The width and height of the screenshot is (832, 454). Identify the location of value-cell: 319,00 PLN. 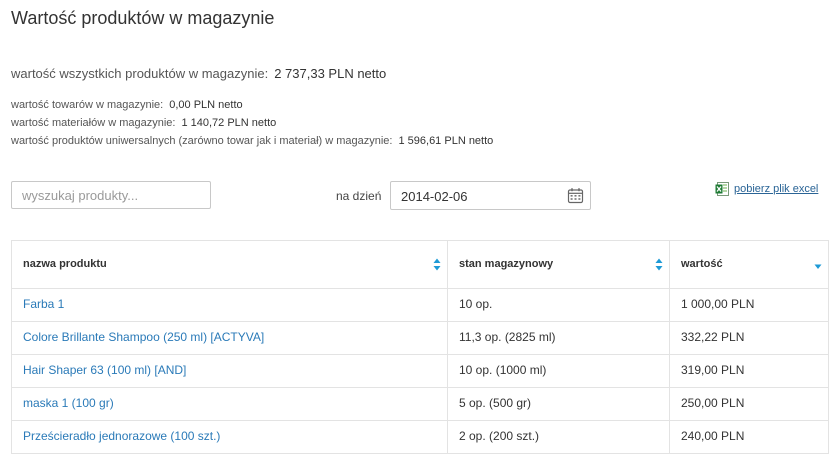
(748, 371).